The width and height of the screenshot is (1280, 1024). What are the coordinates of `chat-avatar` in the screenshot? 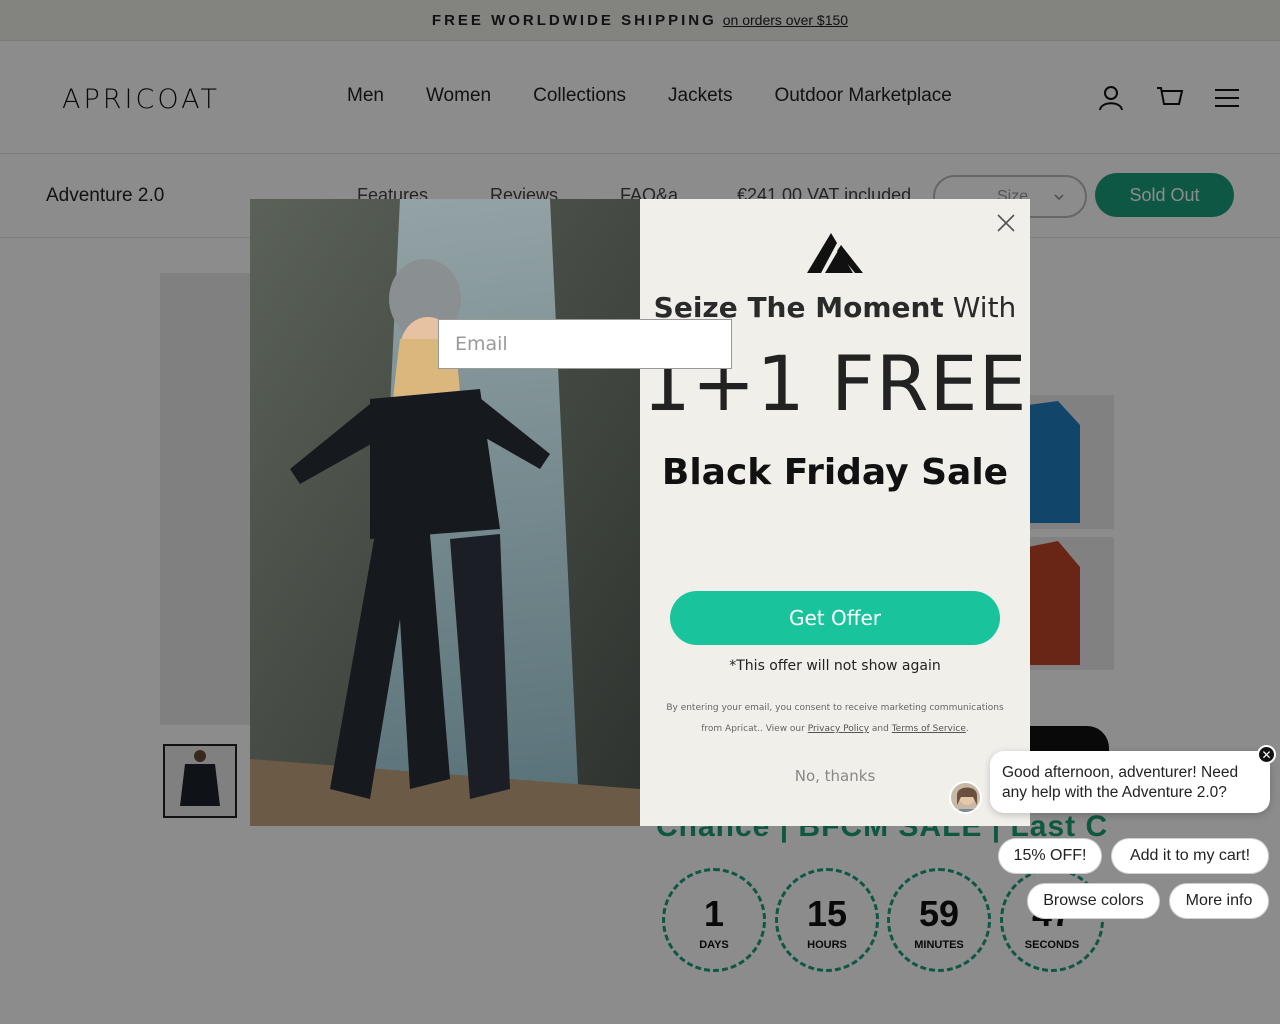 It's located at (965, 797).